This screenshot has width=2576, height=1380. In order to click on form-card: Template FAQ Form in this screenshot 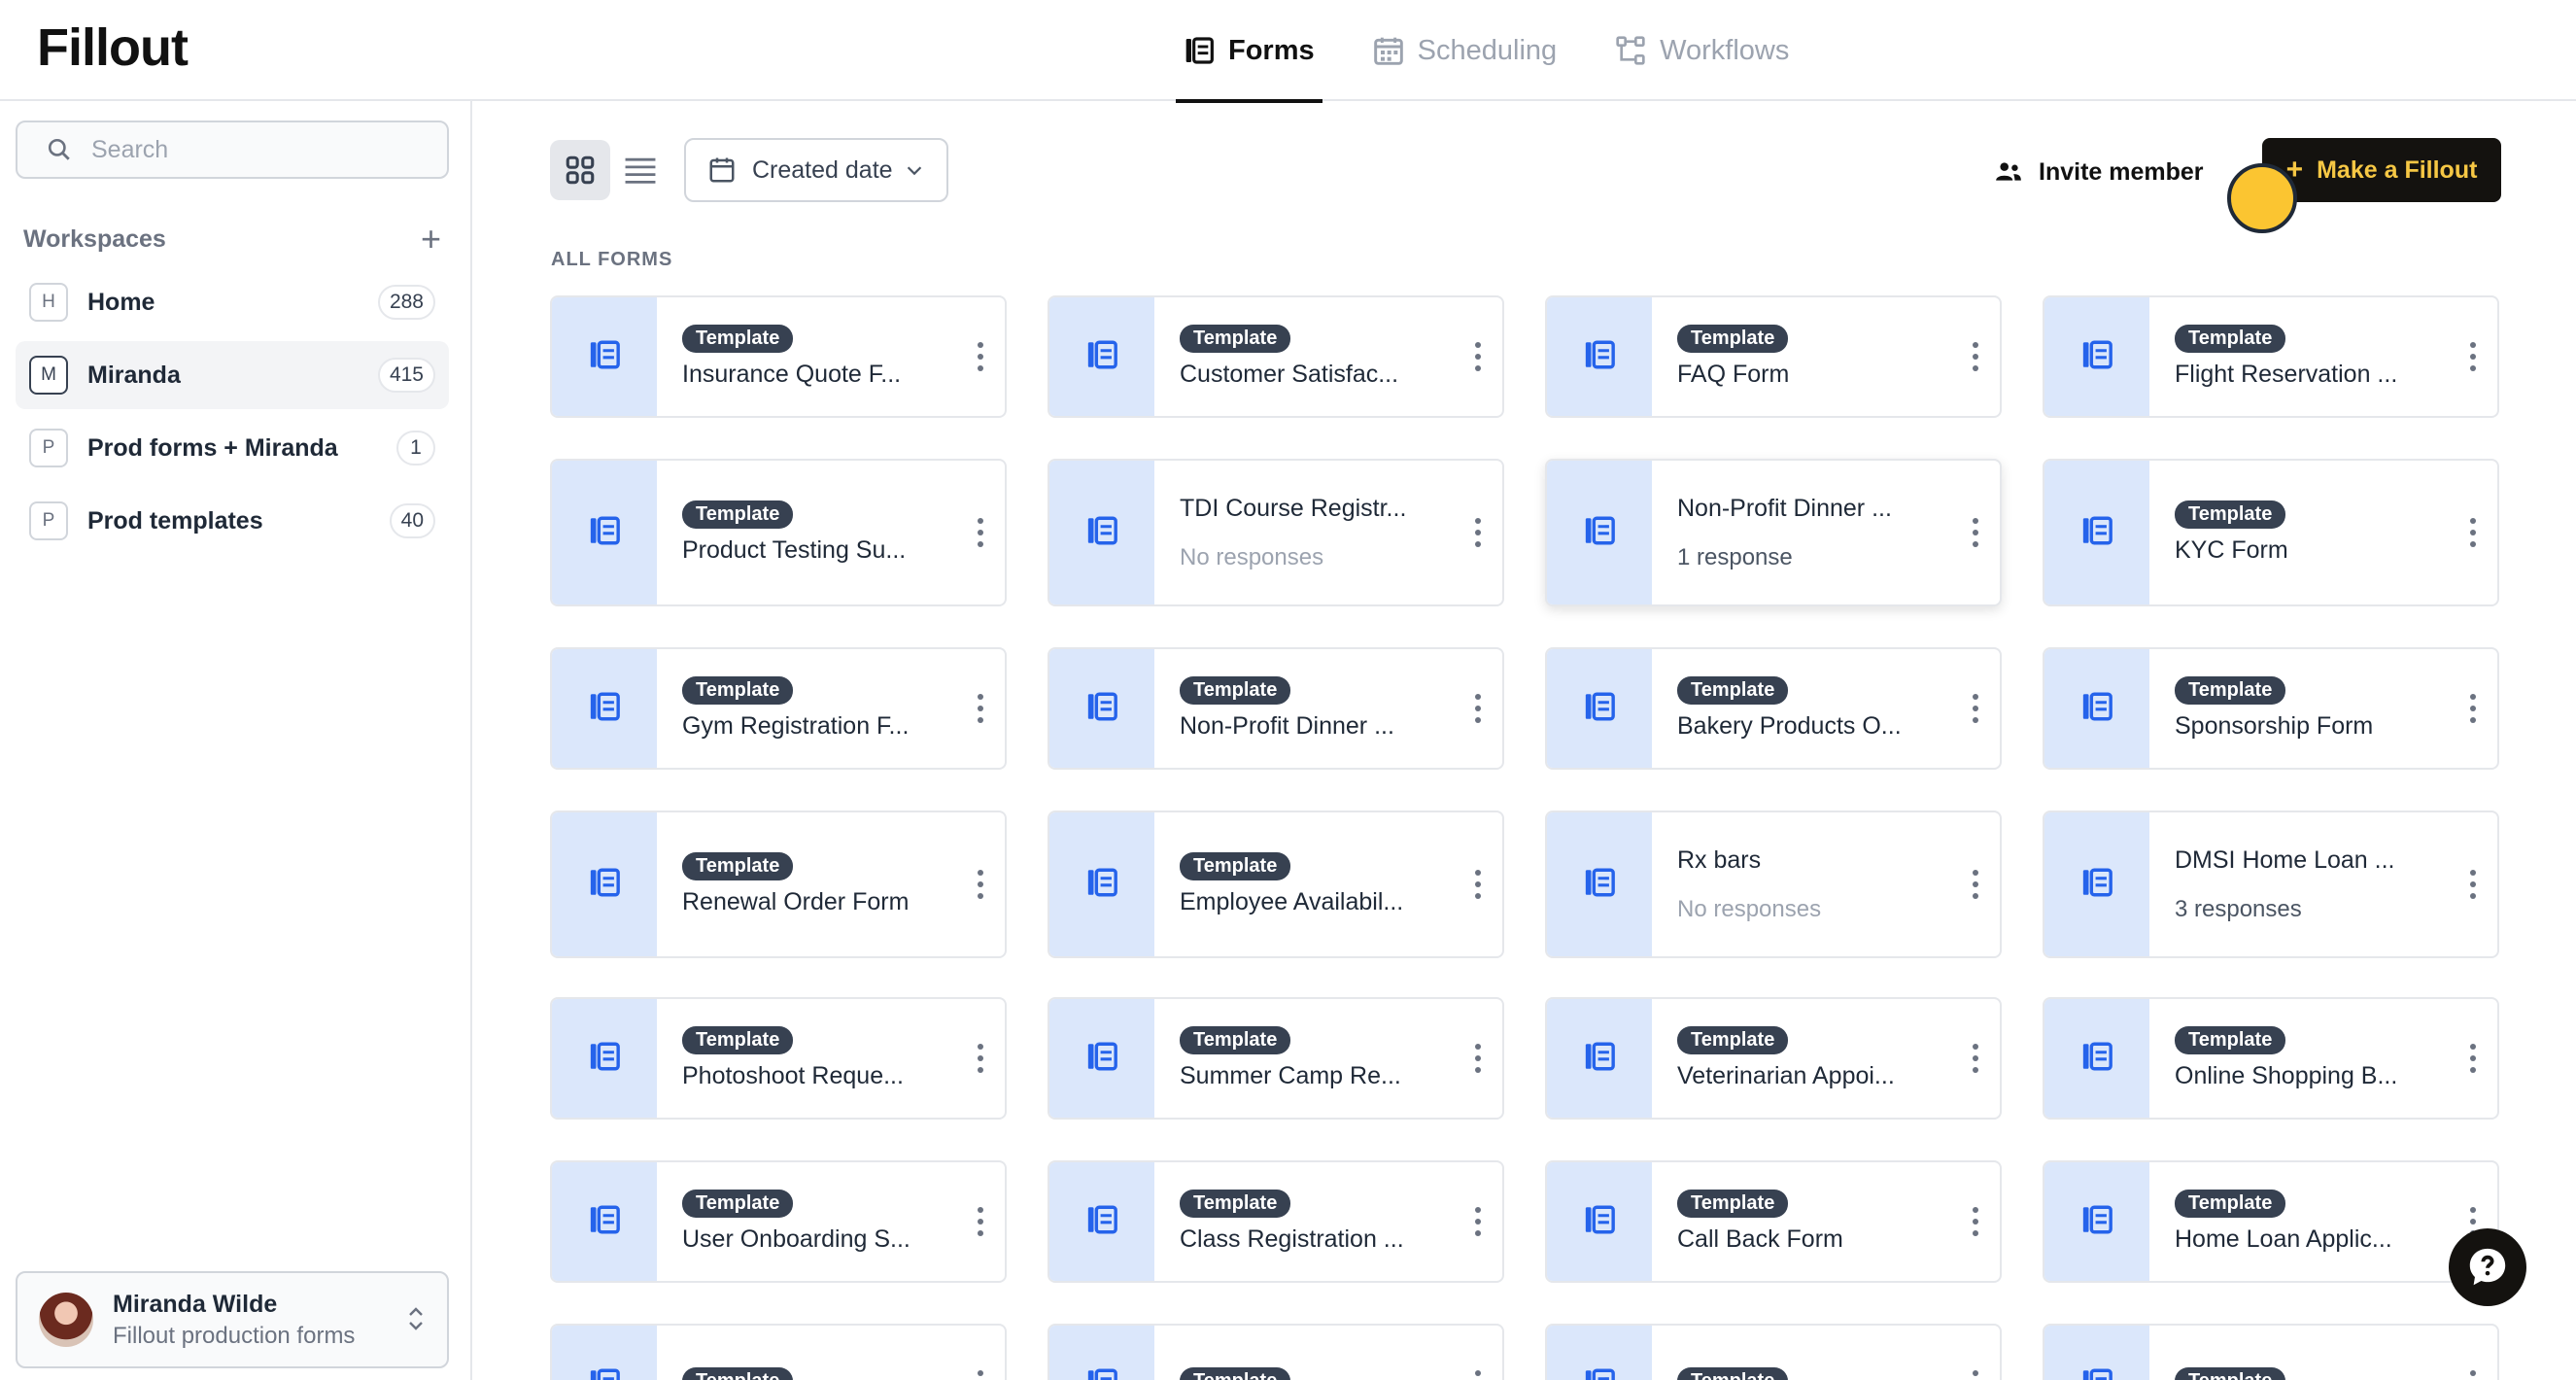, I will do `click(1773, 356)`.